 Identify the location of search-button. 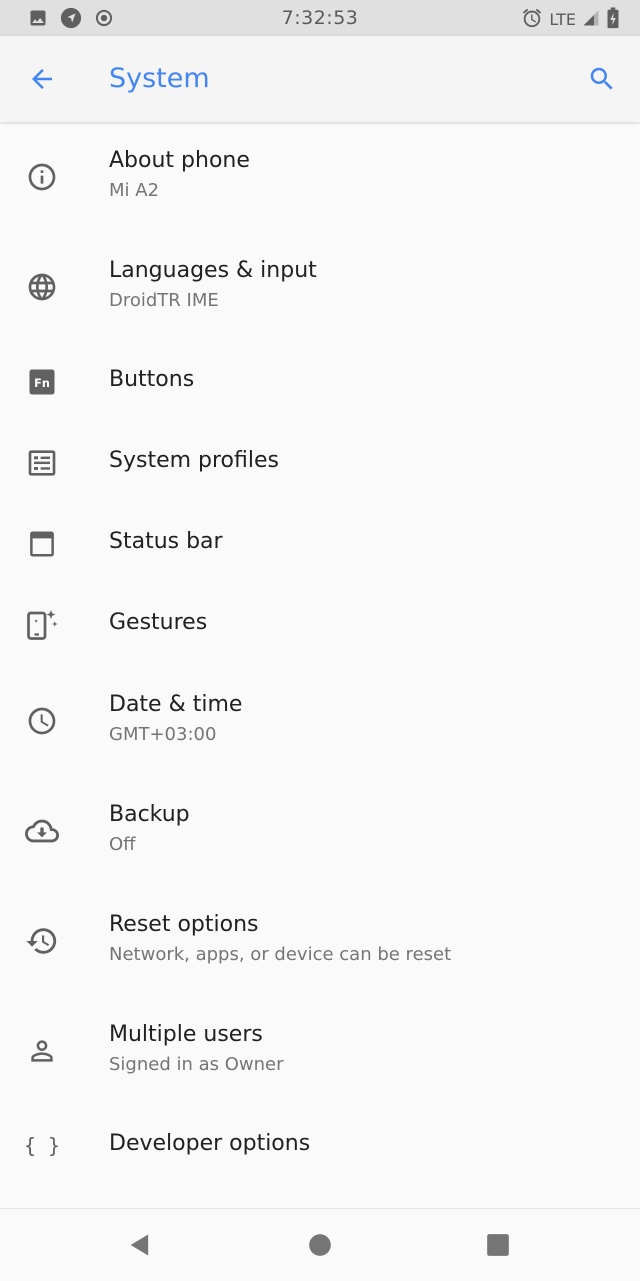
(602, 79).